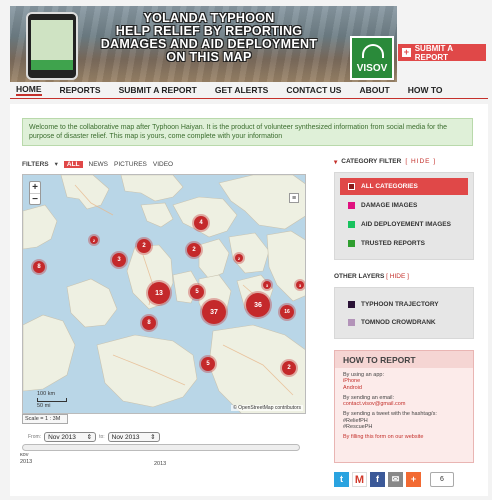 The width and height of the screenshot is (492, 500). Describe the element at coordinates (404, 304) in the screenshot. I see `layer-typhoon-trajectory: TYPHOON TRAJECTORY` at that location.